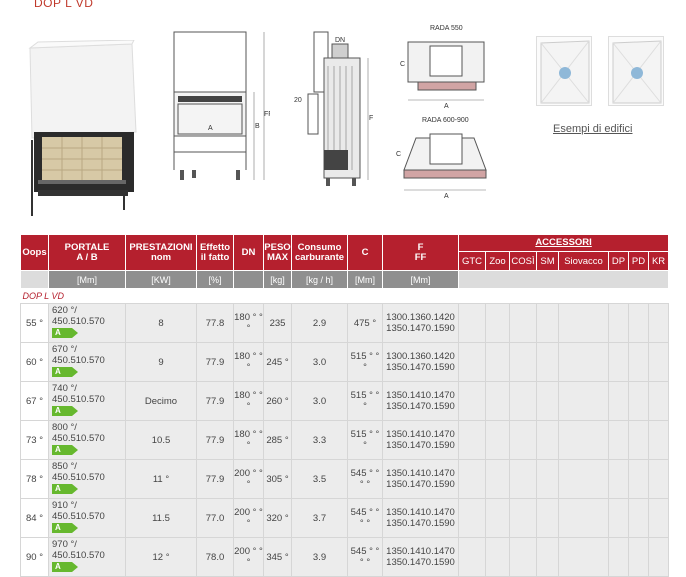  I want to click on portale-width: 850 °/, so click(64, 466).